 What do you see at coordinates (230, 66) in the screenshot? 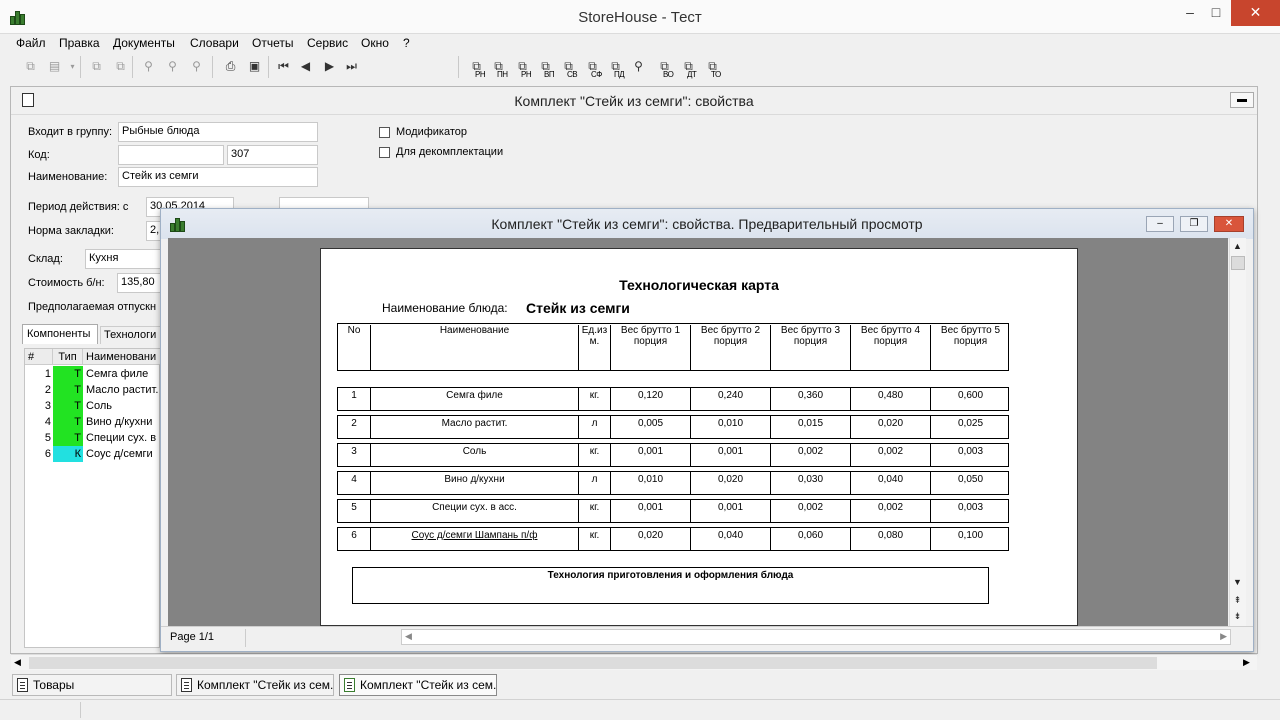
I see `print-icon: ⎙` at bounding box center [230, 66].